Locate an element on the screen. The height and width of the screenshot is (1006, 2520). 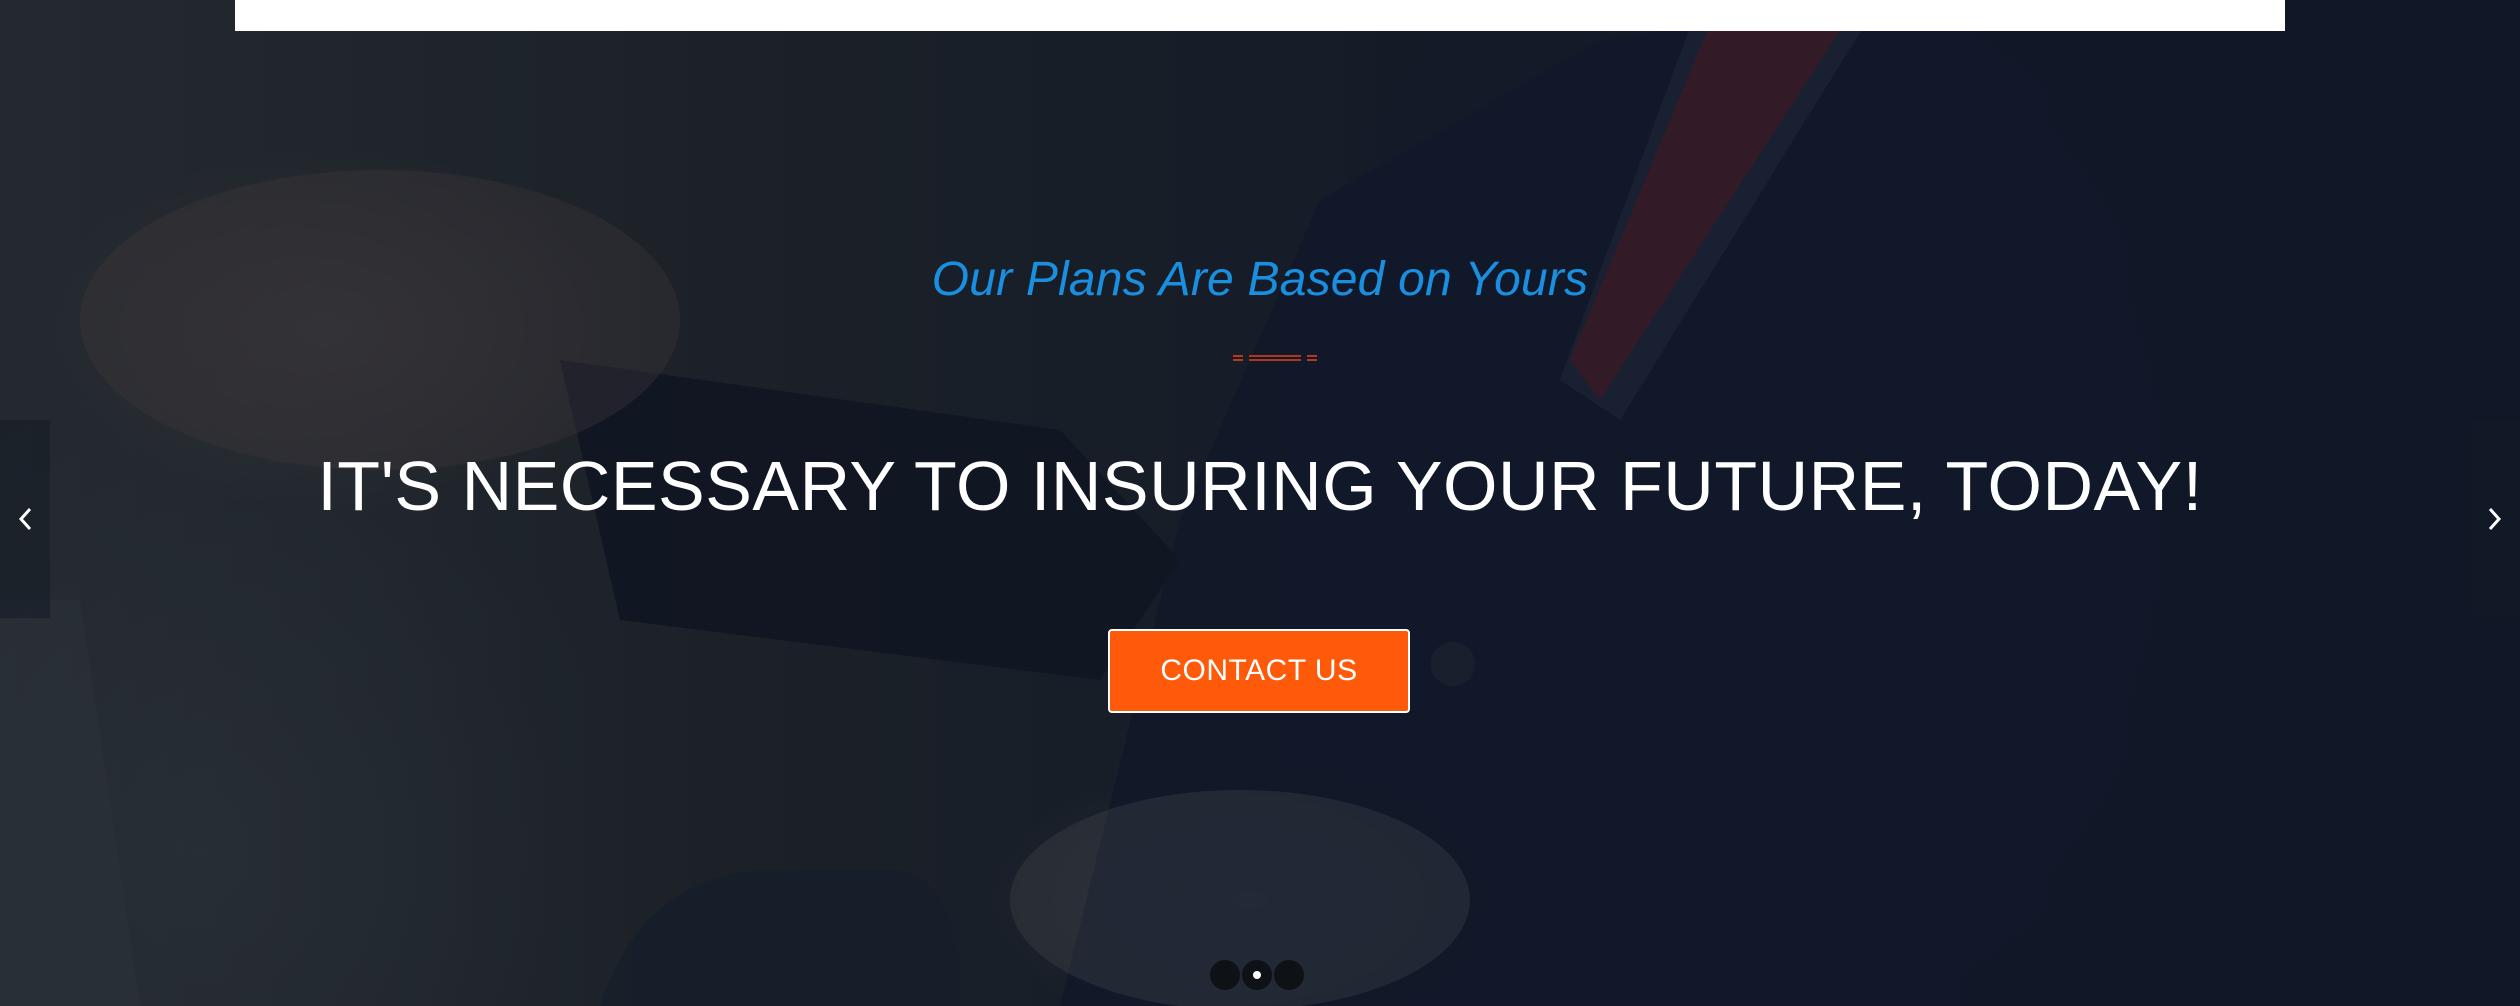
slider-next-button is located at coordinates (2495, 519).